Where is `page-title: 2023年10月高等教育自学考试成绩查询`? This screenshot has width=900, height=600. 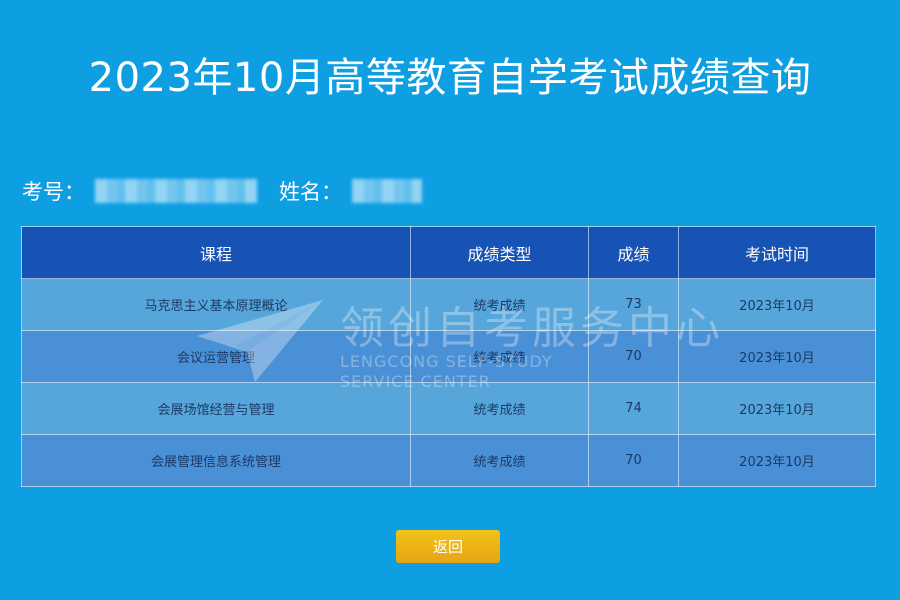 page-title: 2023年10月高等教育自学考试成绩查询 is located at coordinates (450, 78).